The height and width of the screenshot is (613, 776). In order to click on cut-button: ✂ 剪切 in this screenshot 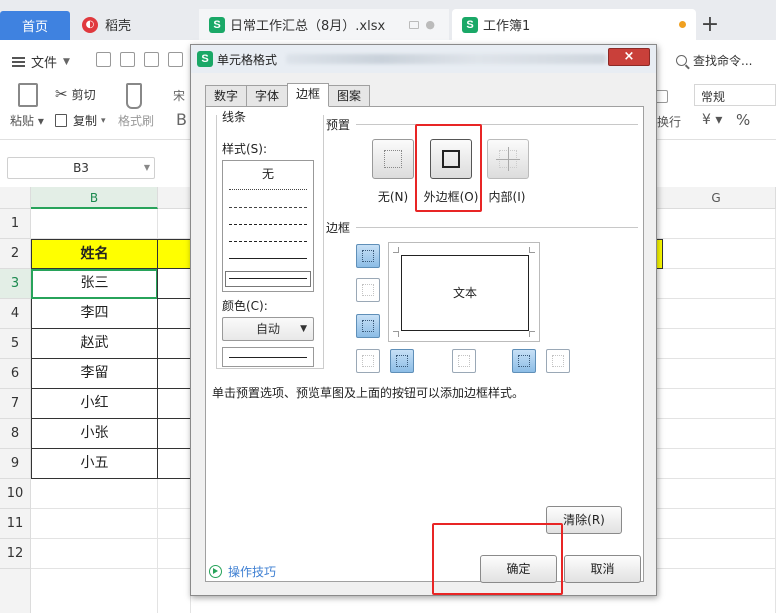, I will do `click(75, 94)`.